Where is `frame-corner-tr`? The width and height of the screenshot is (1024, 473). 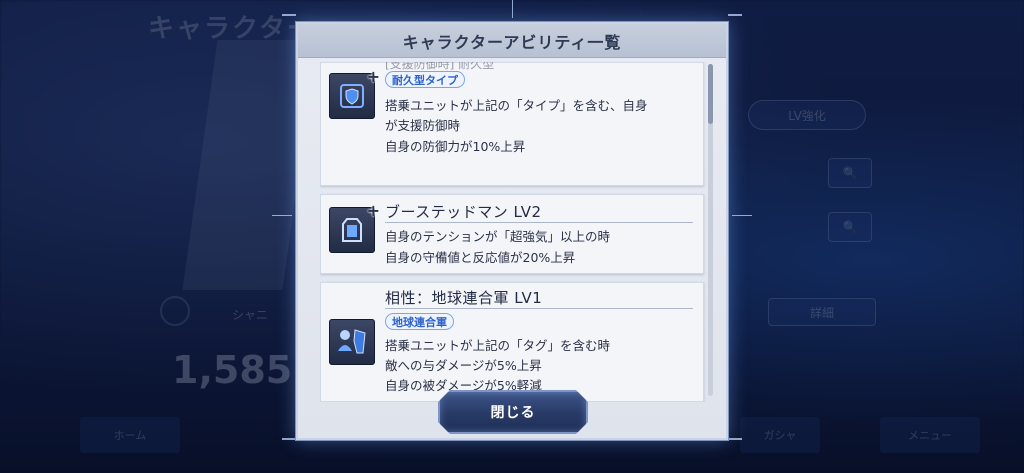 frame-corner-tr is located at coordinates (735, 15).